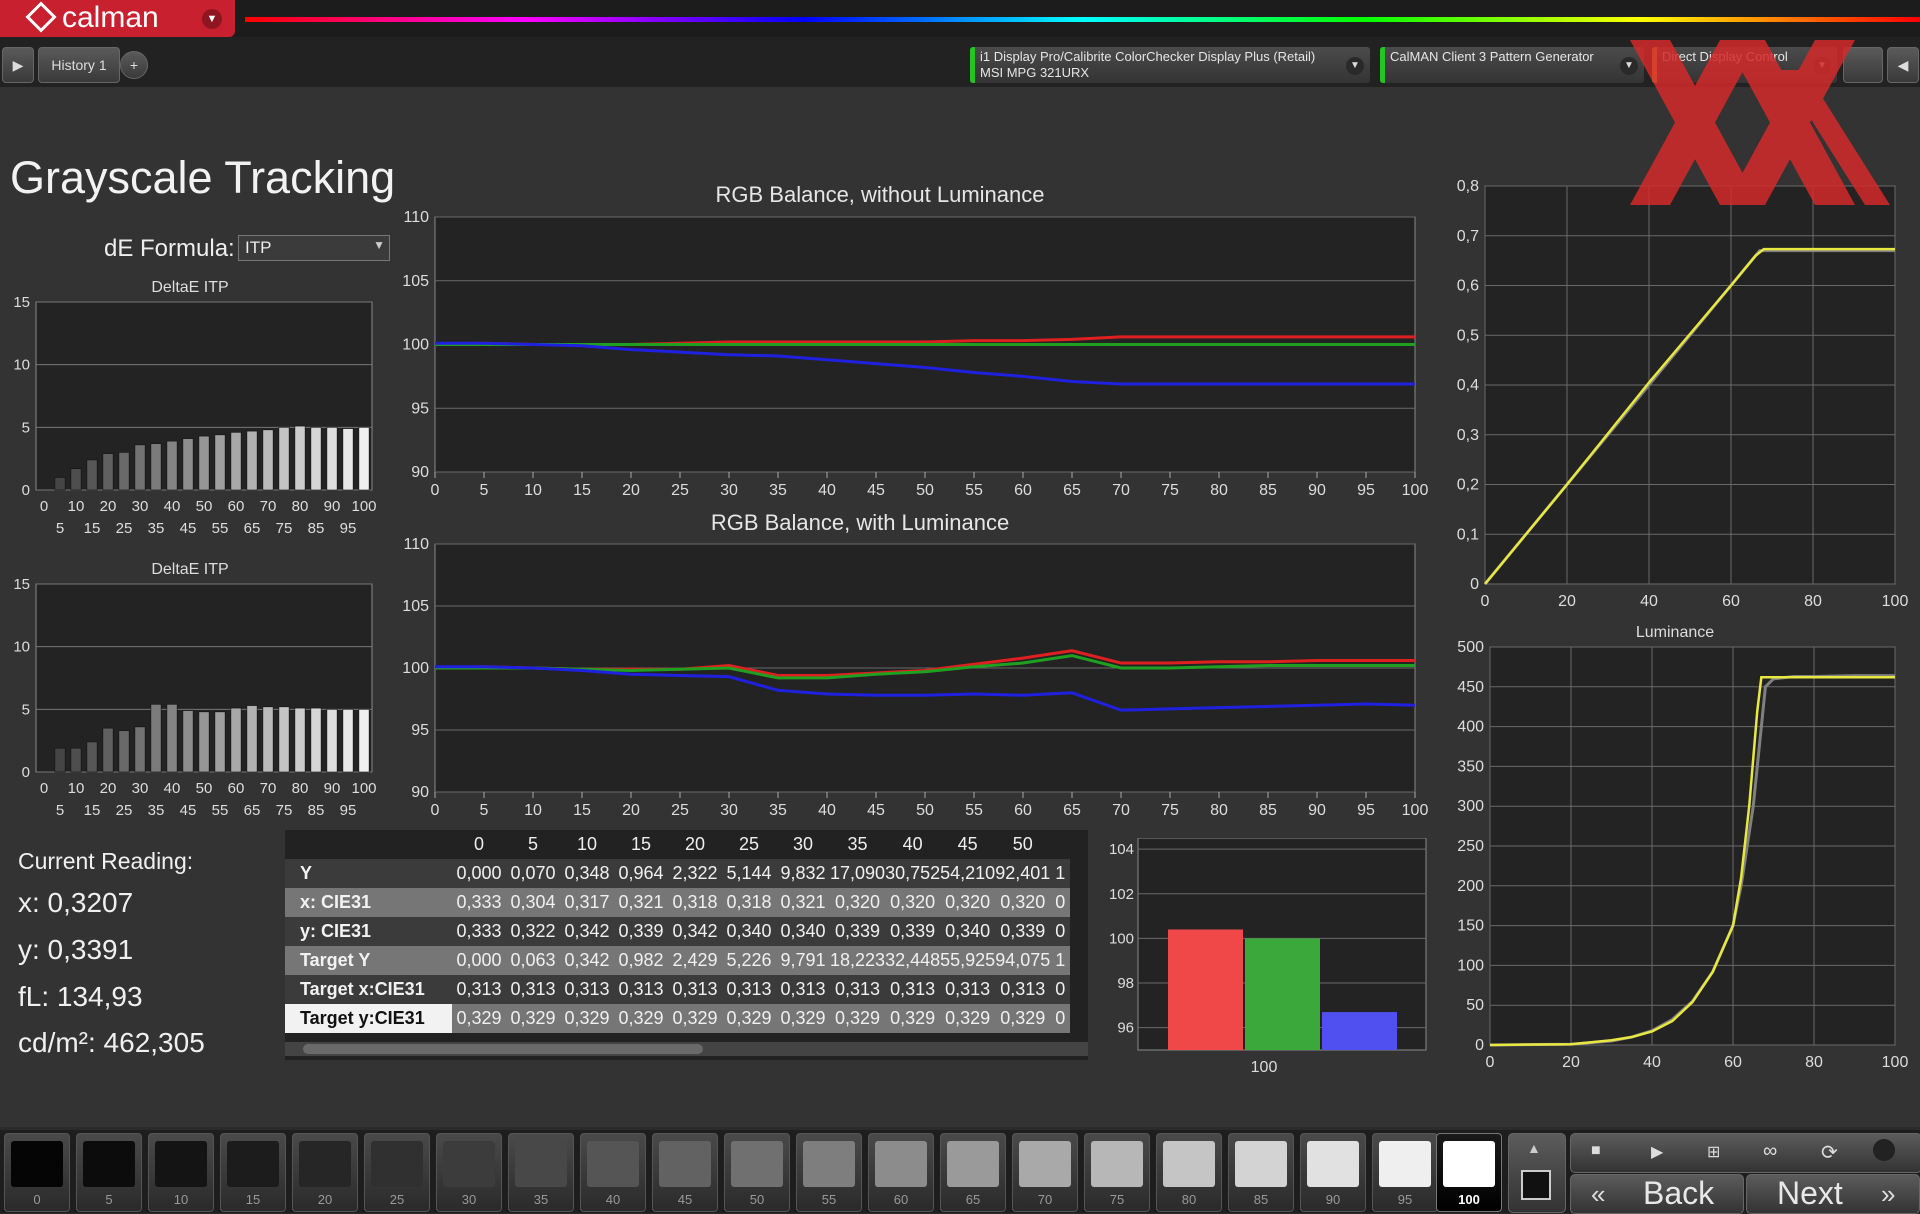 The width and height of the screenshot is (1920, 1214). Describe the element at coordinates (1596, 1151) in the screenshot. I see `stop-button-icon: ■` at that location.